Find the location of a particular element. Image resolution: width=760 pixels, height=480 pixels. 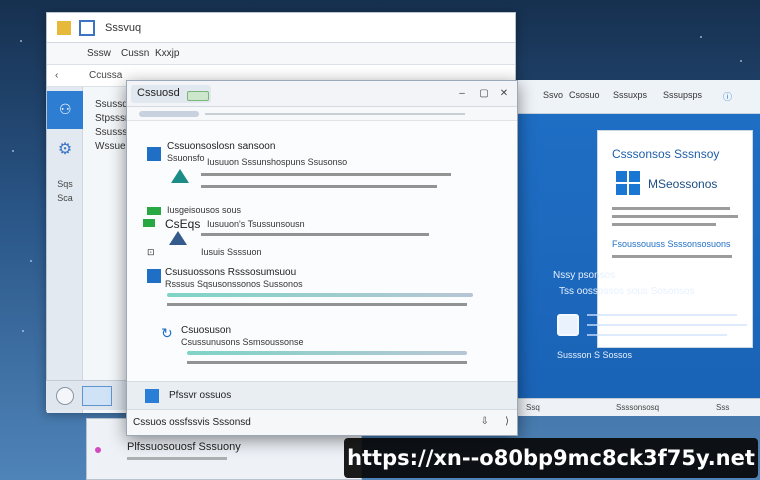

nav-item-1: Ssussd is located at coordinates (111, 104).